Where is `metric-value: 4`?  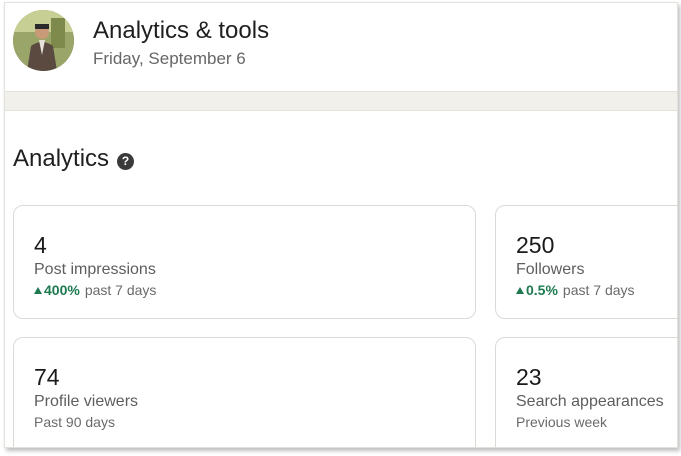
metric-value: 4 is located at coordinates (40, 245).